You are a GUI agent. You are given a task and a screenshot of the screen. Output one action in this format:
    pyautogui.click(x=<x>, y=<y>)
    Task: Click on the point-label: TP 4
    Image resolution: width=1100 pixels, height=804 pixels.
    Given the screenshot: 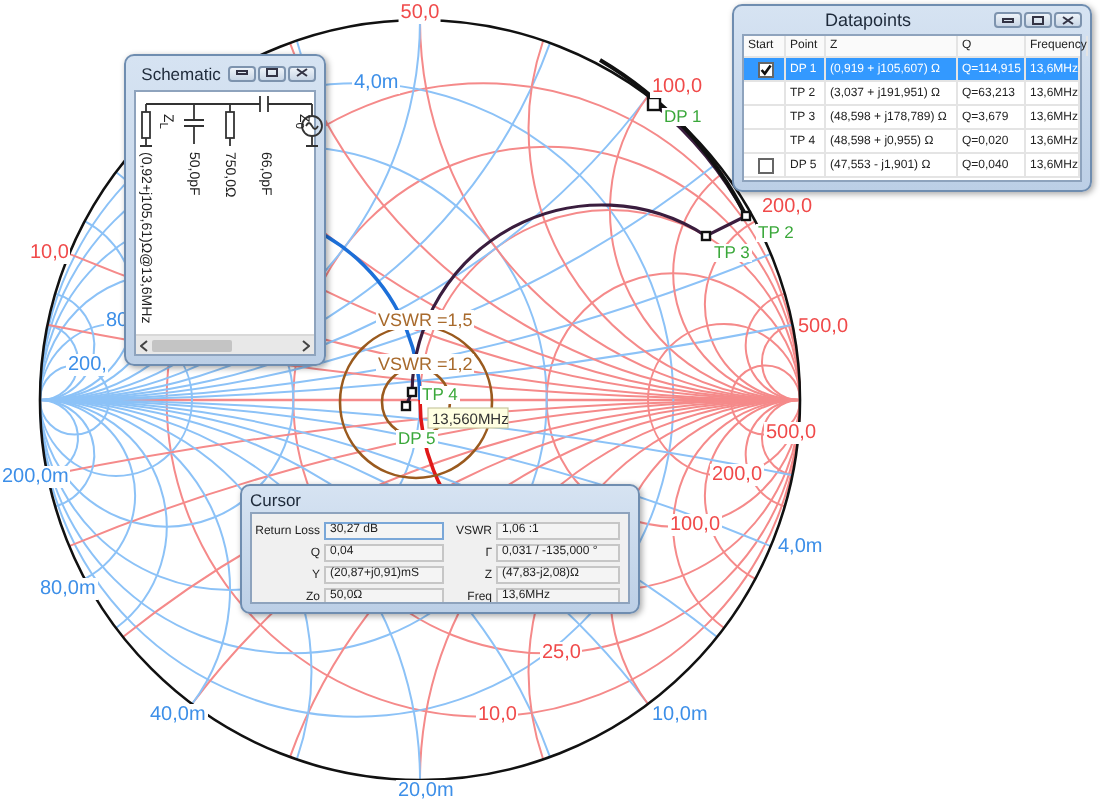 What is the action you would take?
    pyautogui.click(x=440, y=394)
    